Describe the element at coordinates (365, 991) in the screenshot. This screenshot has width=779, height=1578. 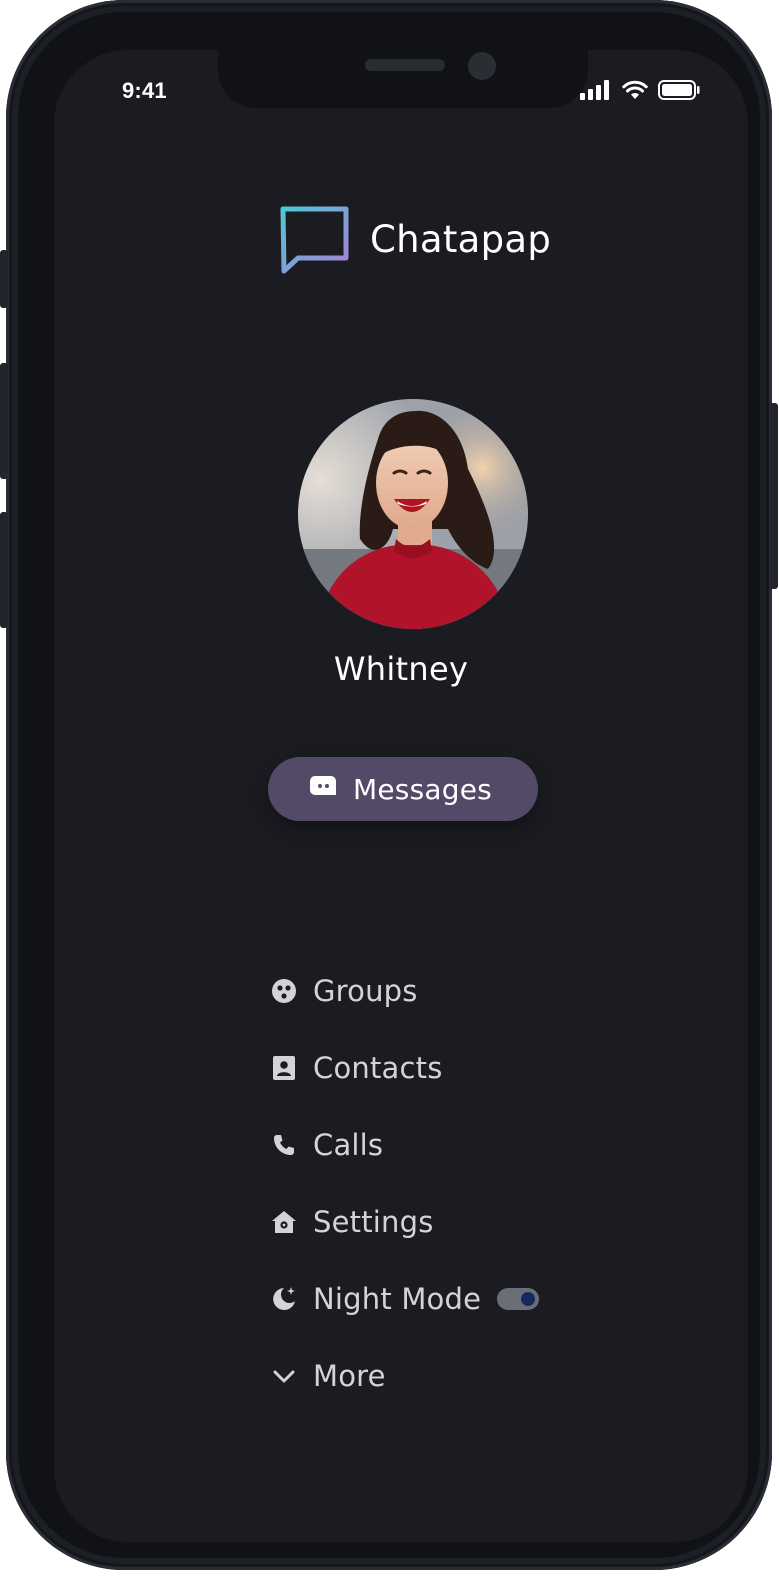
I see `menu-label-groups: Groups` at that location.